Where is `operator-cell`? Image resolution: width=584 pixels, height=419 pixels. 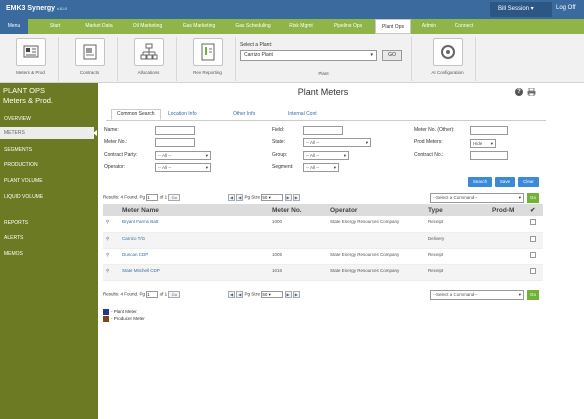
operator-cell is located at coordinates (376, 240).